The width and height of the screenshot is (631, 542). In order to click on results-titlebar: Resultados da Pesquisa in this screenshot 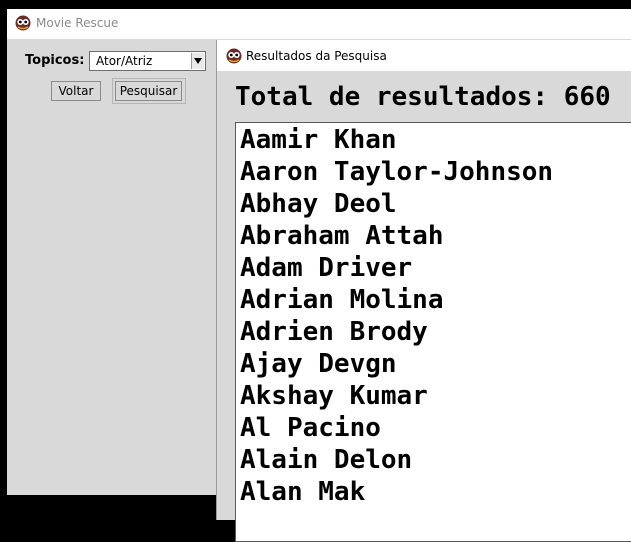, I will do `click(424, 55)`.